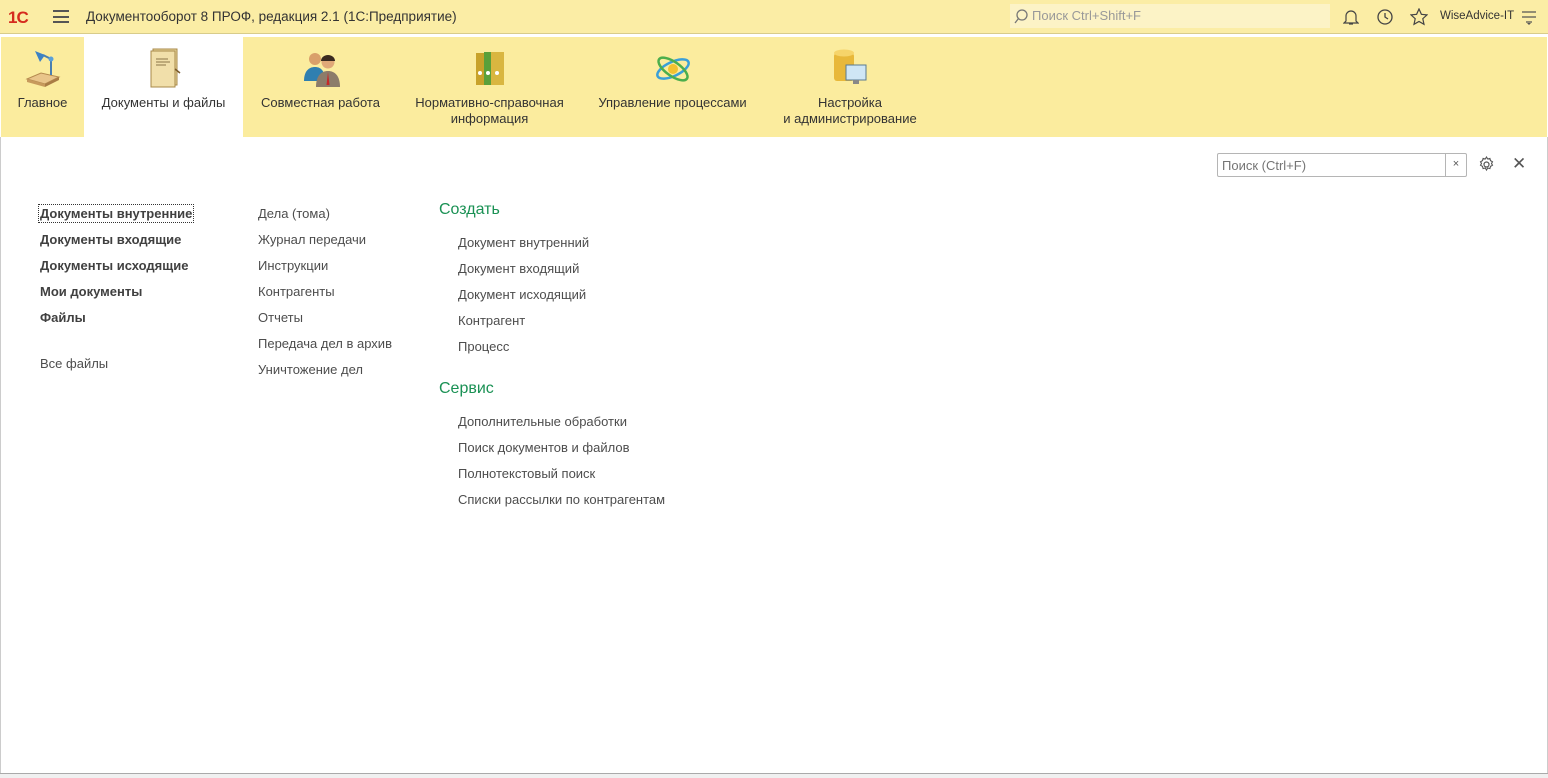 Image resolution: width=1548 pixels, height=778 pixels. Describe the element at coordinates (74, 363) in the screenshot. I see `link-all-files: Все файлы` at that location.